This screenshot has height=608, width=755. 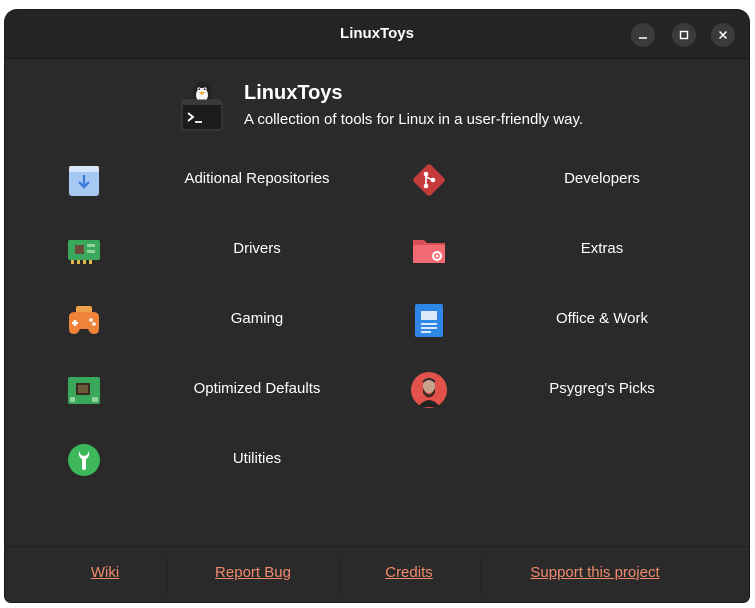 What do you see at coordinates (595, 572) in the screenshot?
I see `support-project-link: Support this project` at bounding box center [595, 572].